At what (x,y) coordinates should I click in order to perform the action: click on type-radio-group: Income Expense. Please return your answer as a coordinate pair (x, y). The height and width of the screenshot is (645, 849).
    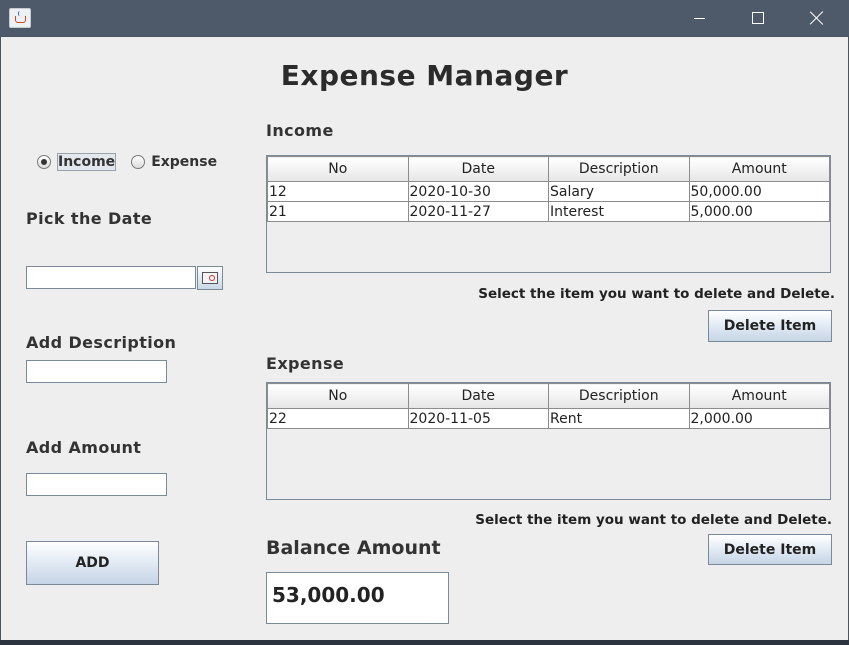
    Looking at the image, I should click on (127, 162).